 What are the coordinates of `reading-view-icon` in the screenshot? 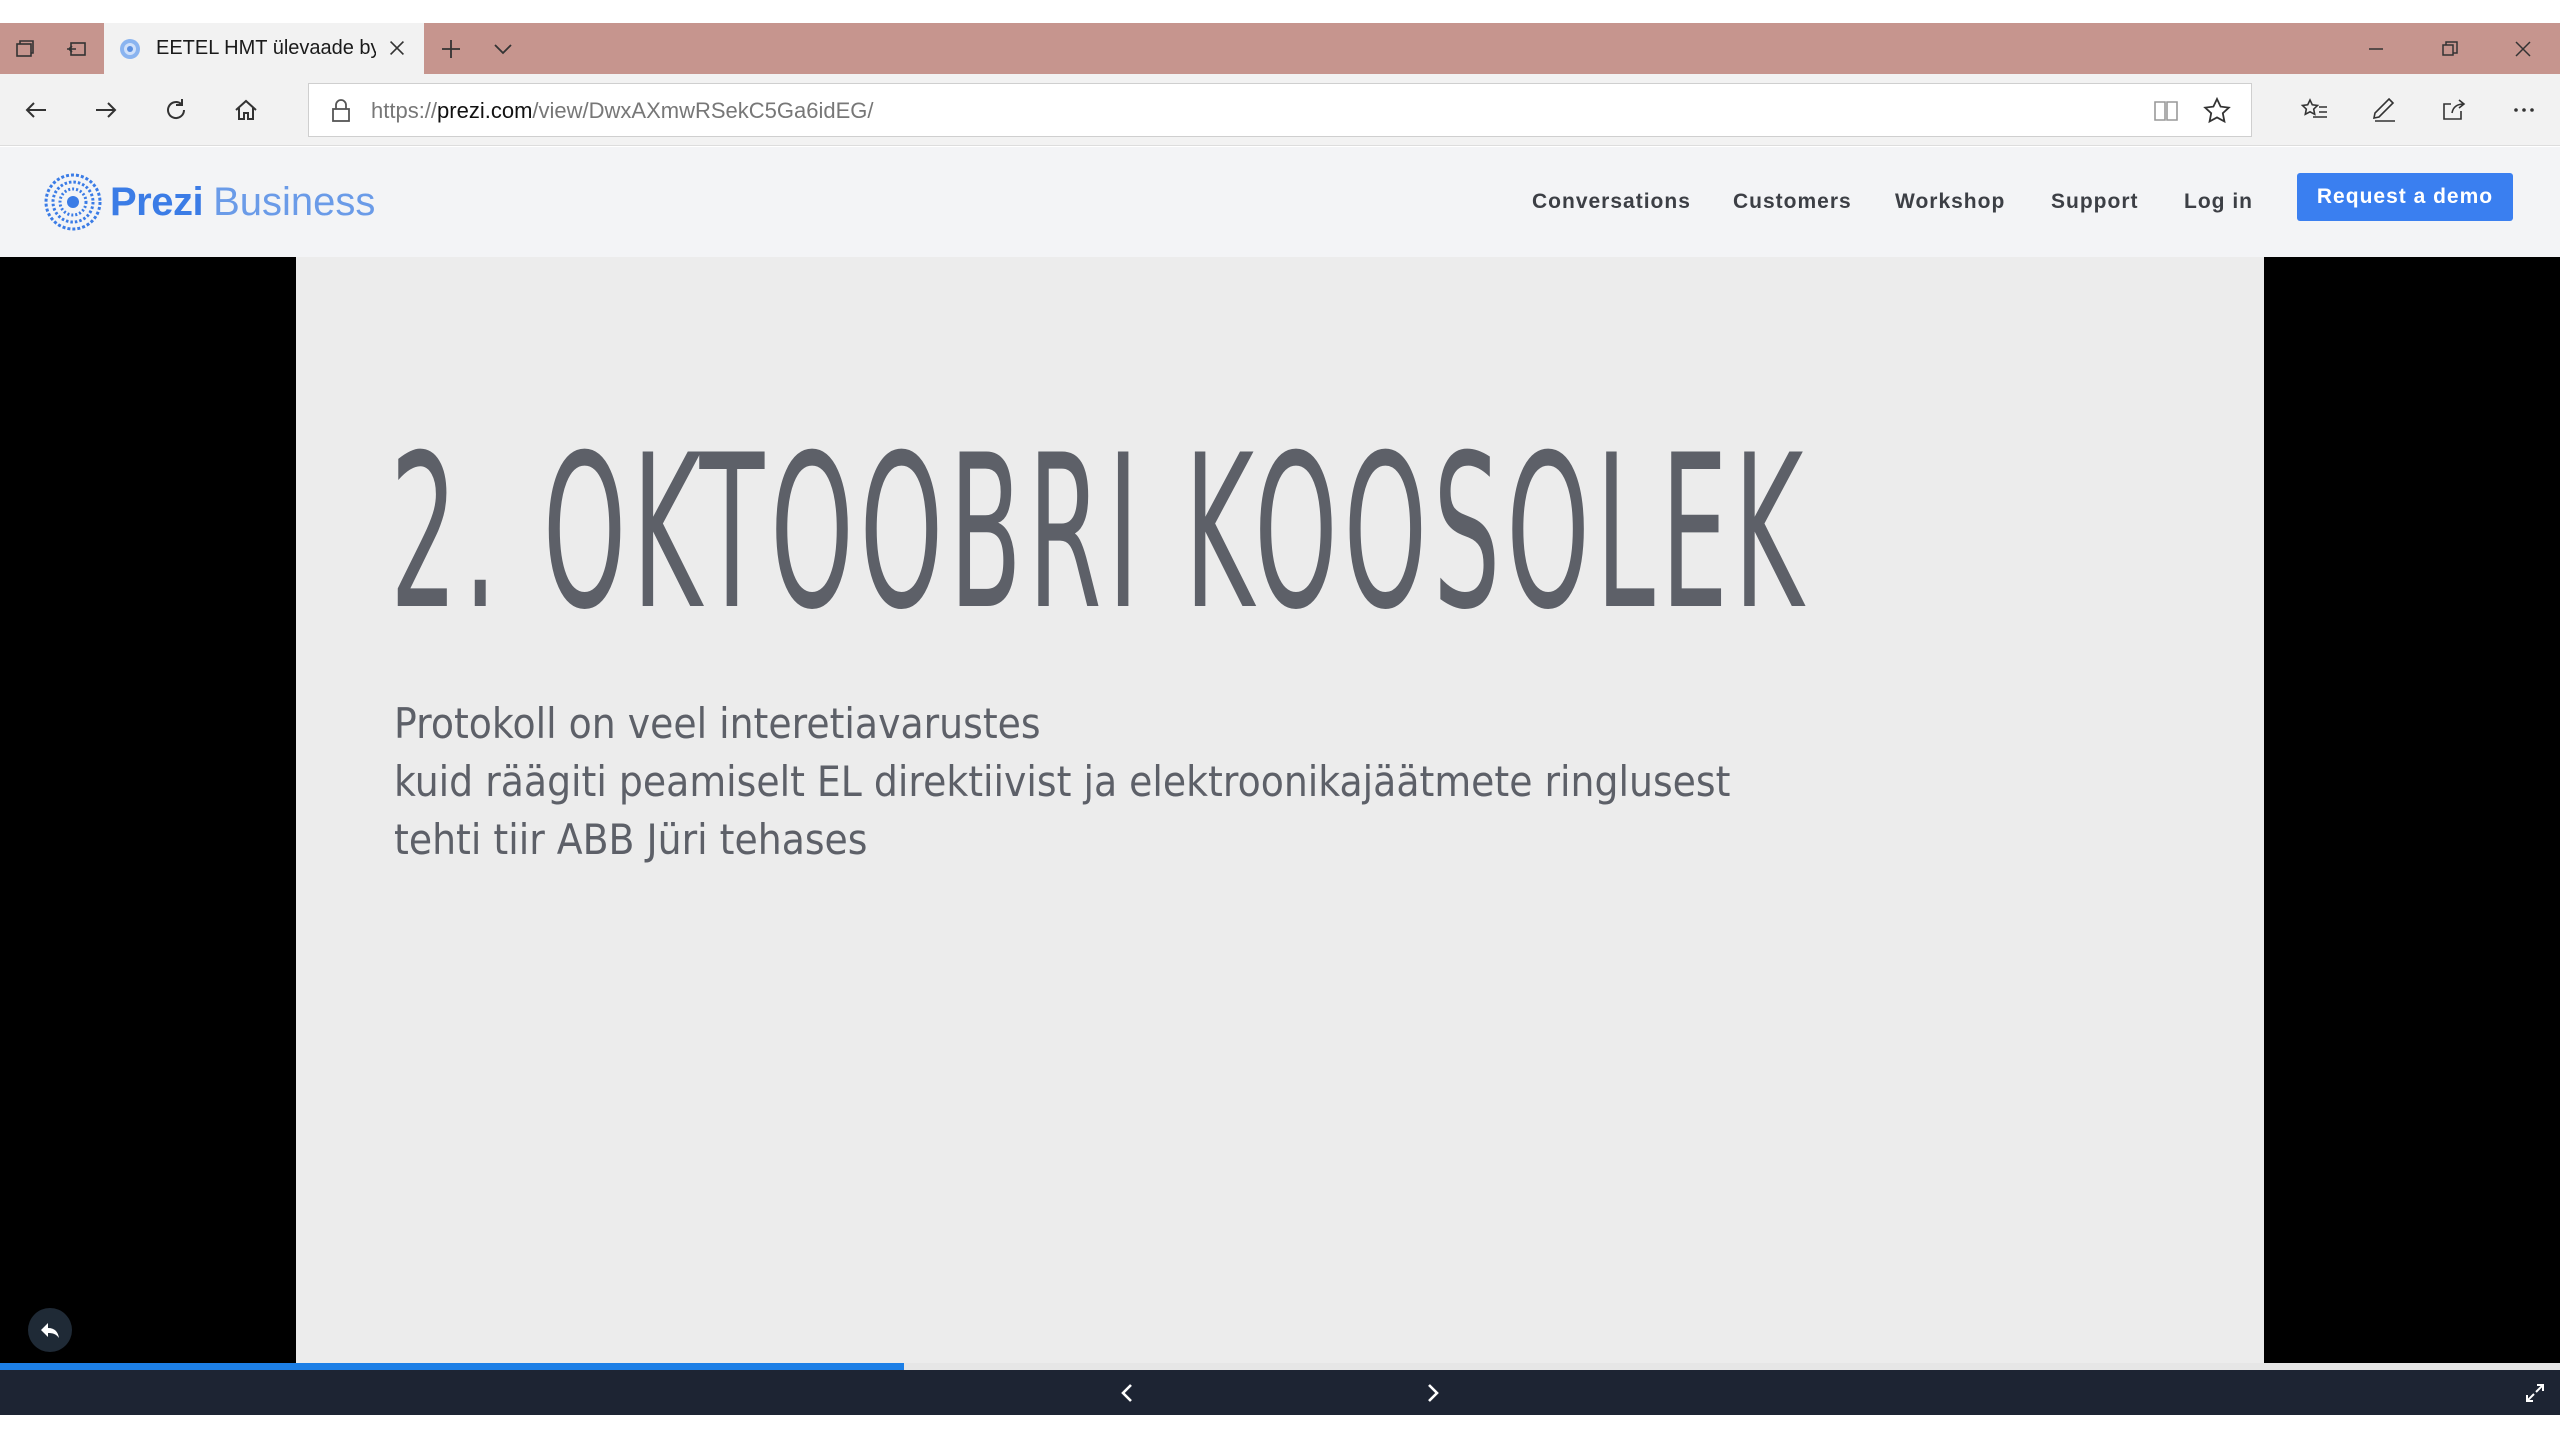 It's located at (2166, 111).